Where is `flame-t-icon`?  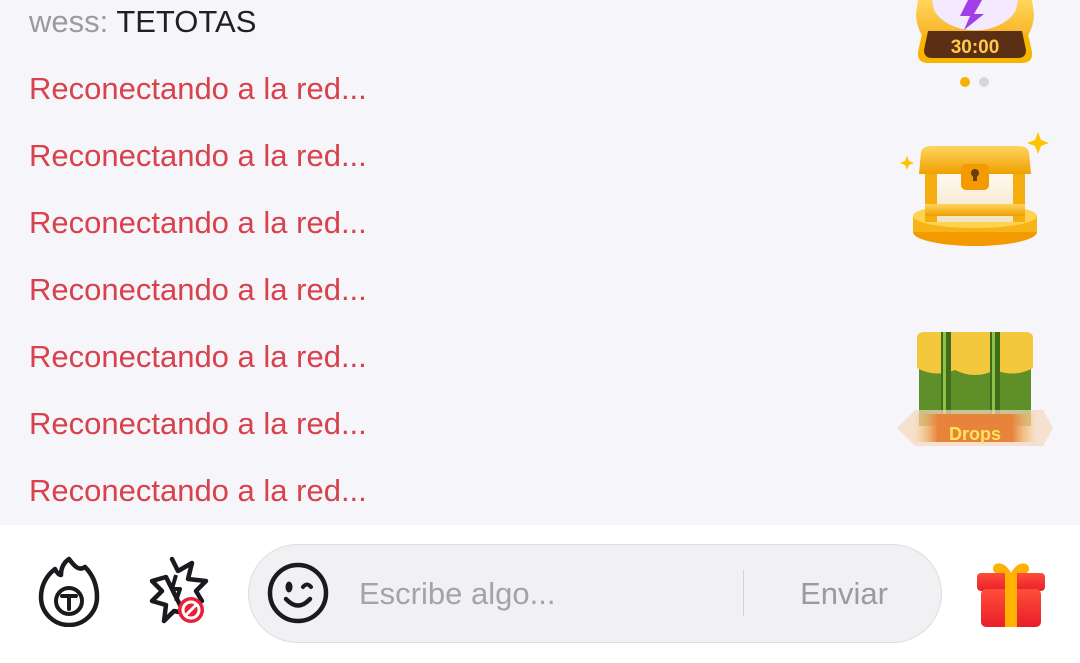 flame-t-icon is located at coordinates (69, 590).